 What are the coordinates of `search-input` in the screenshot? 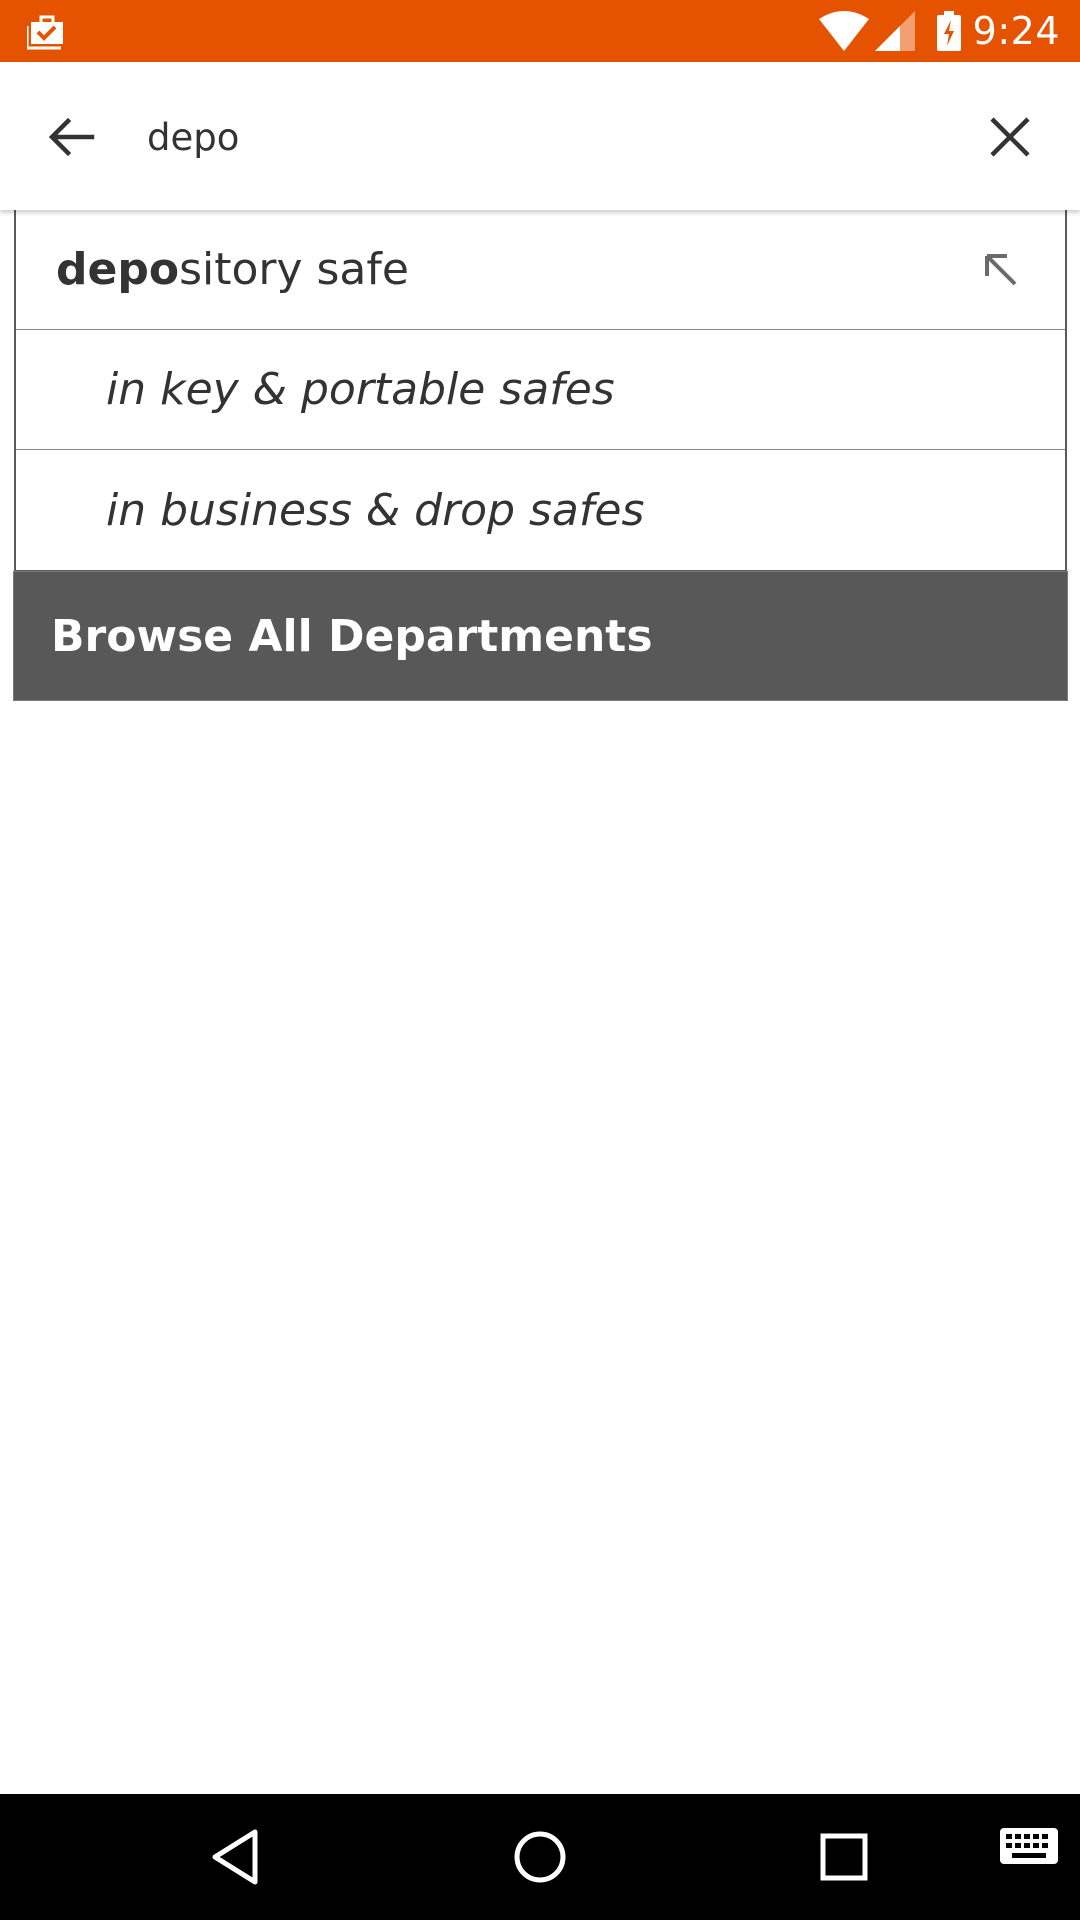 It's located at (537, 137).